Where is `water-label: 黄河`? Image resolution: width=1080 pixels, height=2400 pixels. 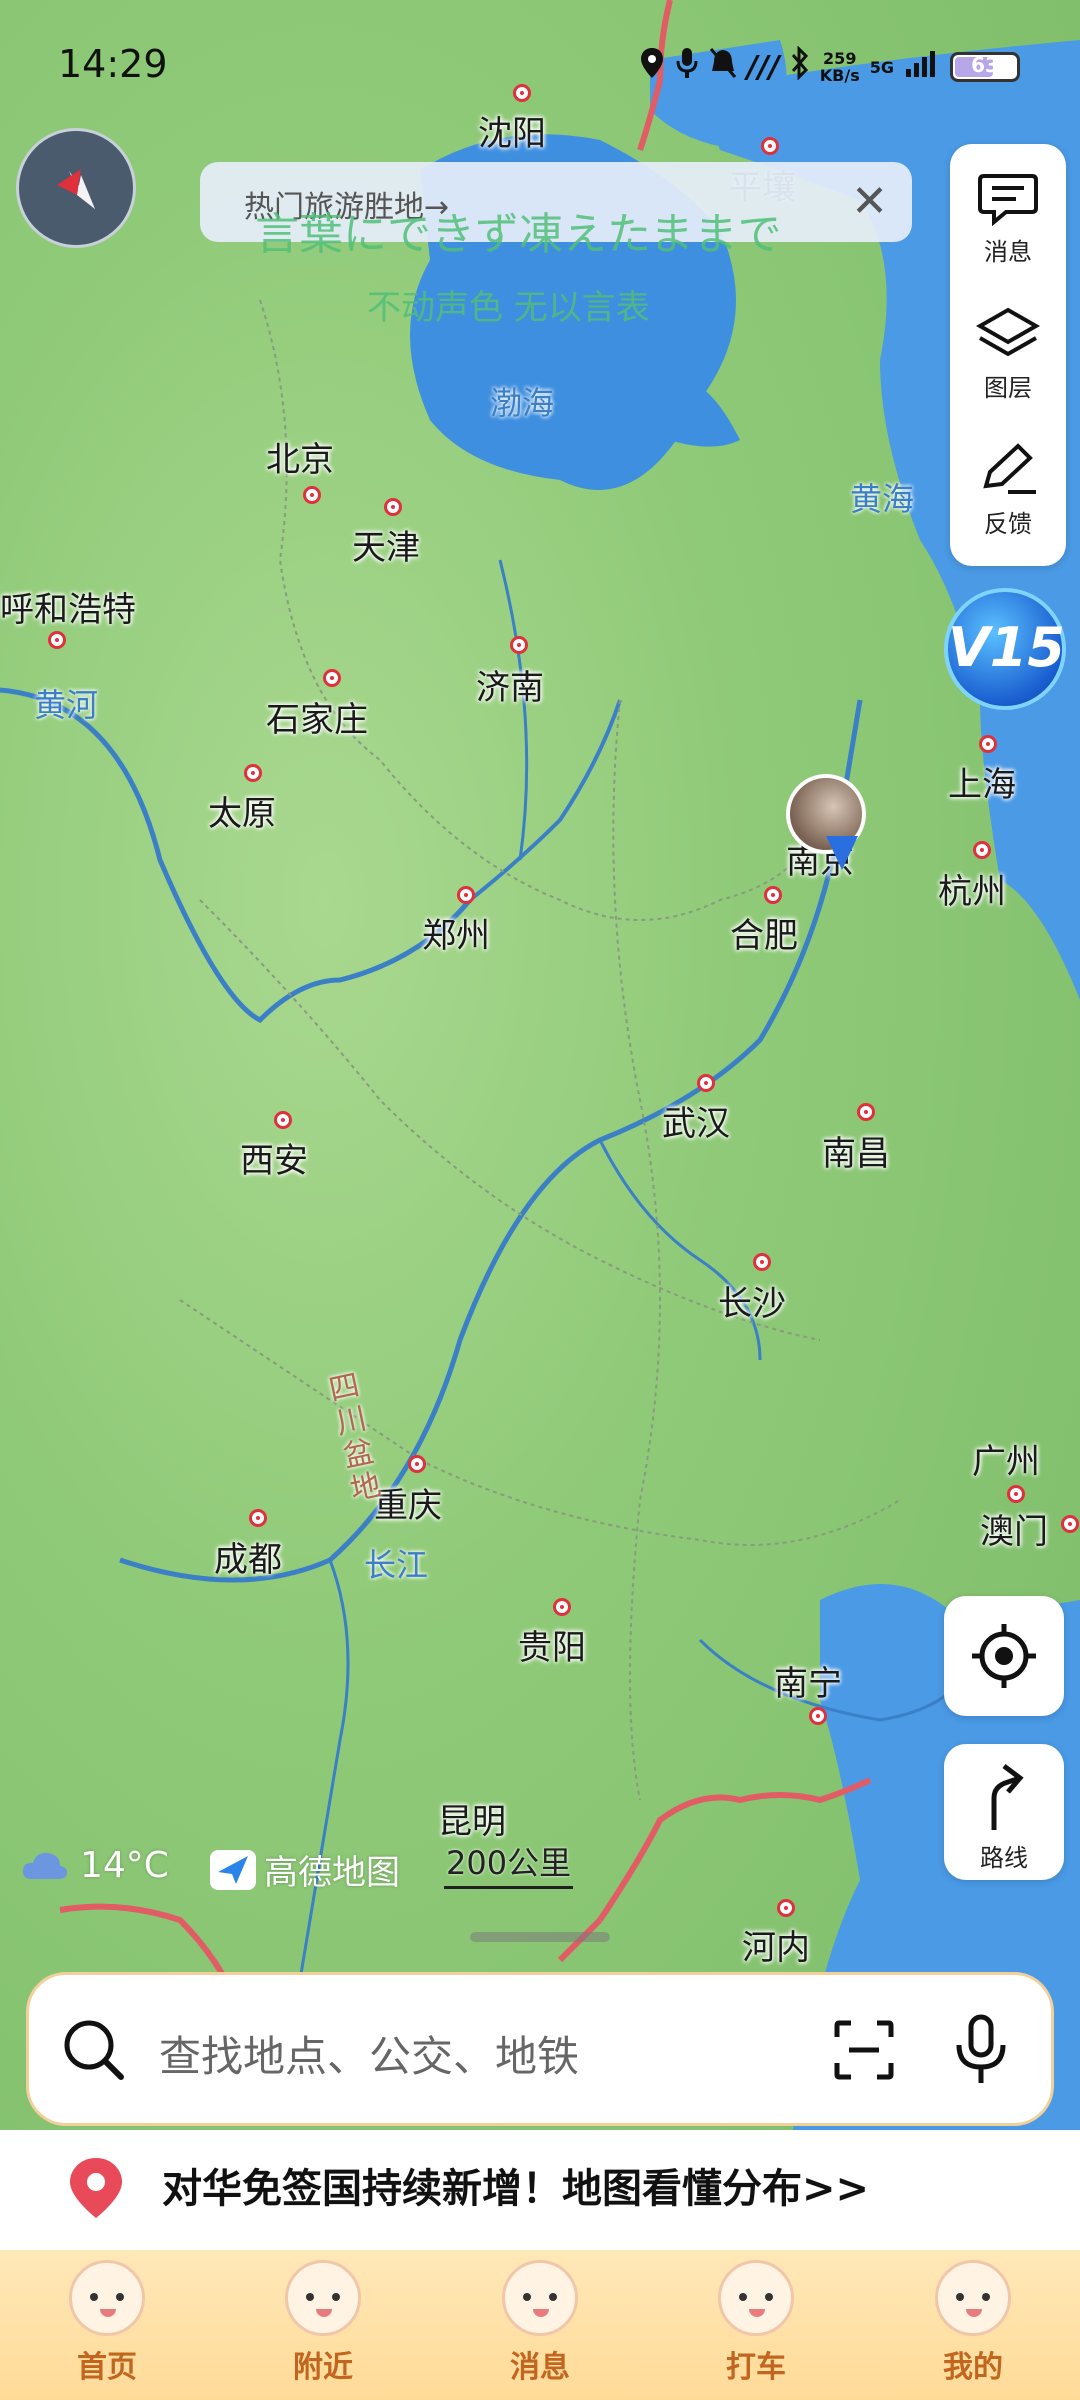 water-label: 黄河 is located at coordinates (66, 705).